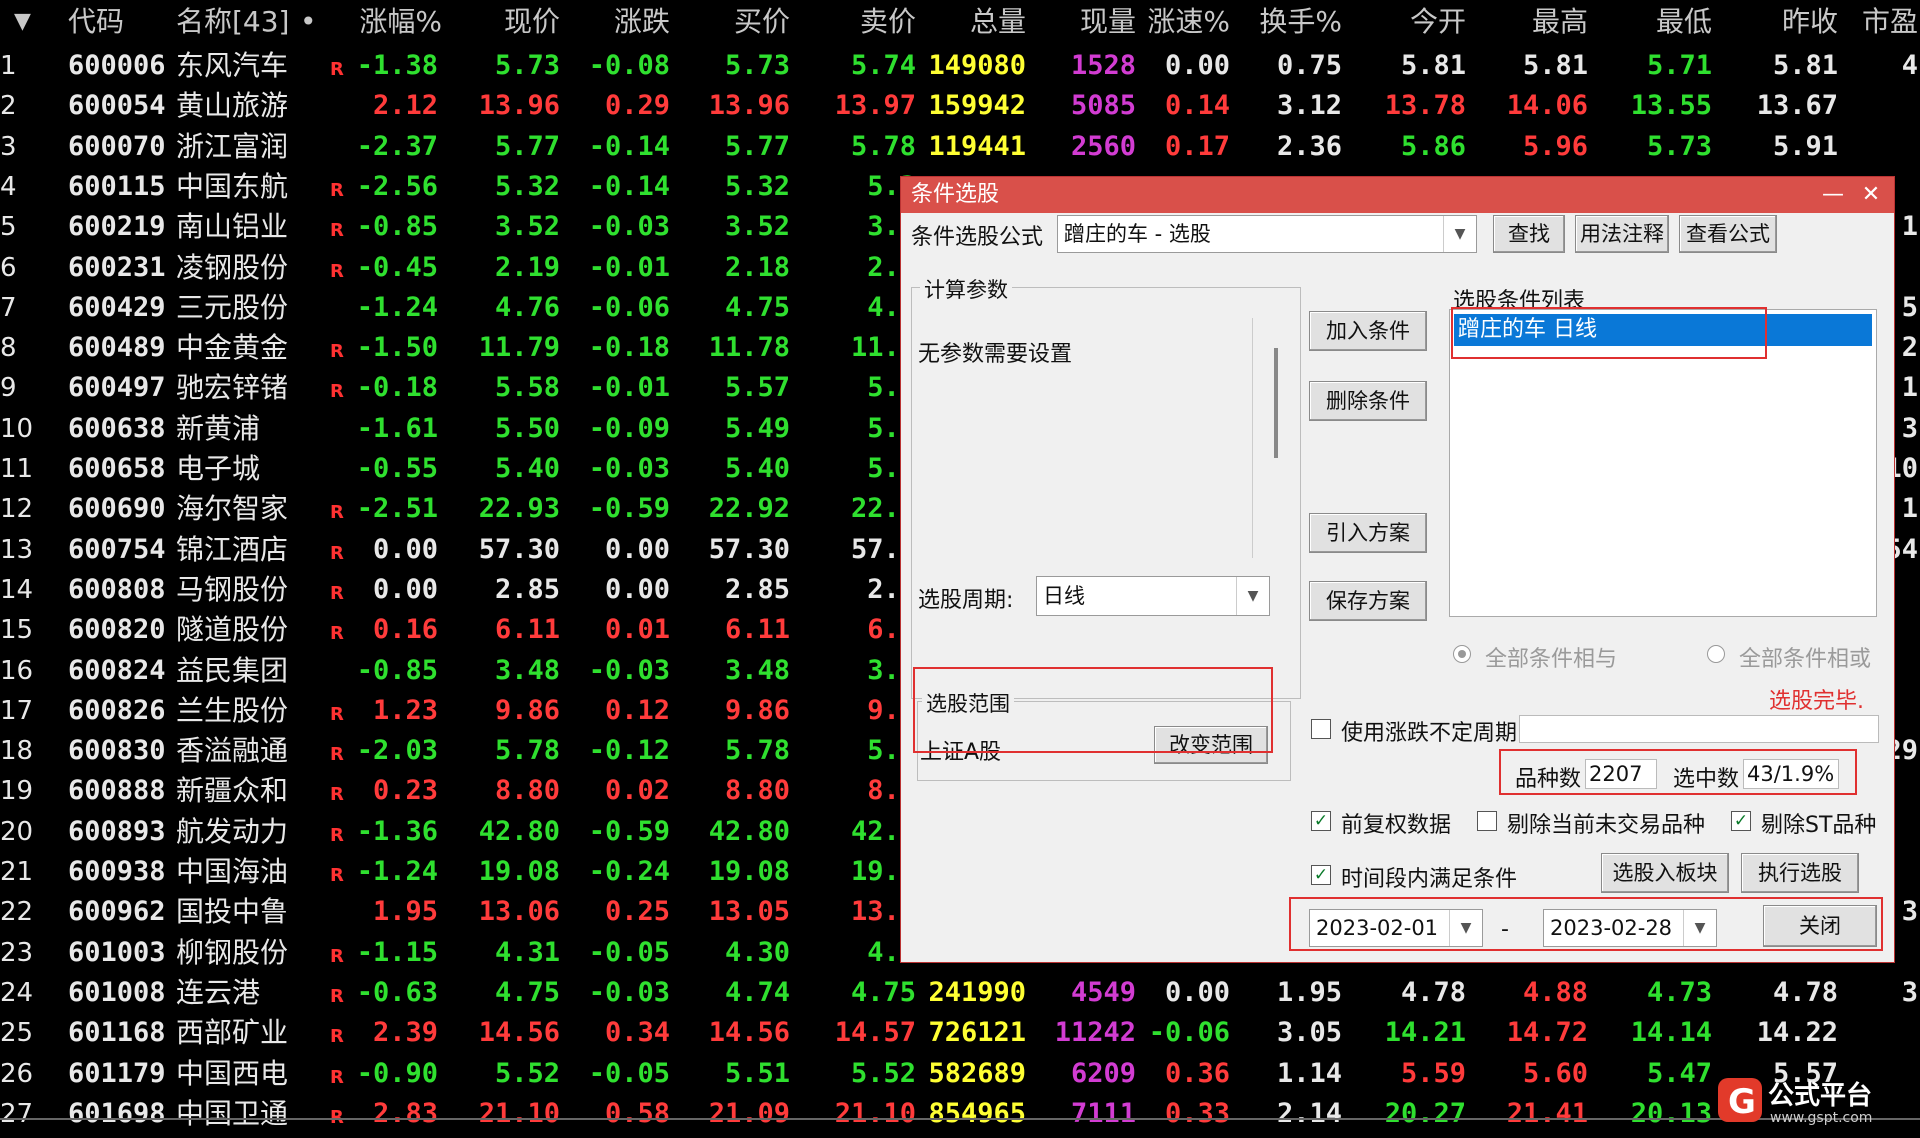  Describe the element at coordinates (1871, 195) in the screenshot. I see `close-icon: ✕` at that location.